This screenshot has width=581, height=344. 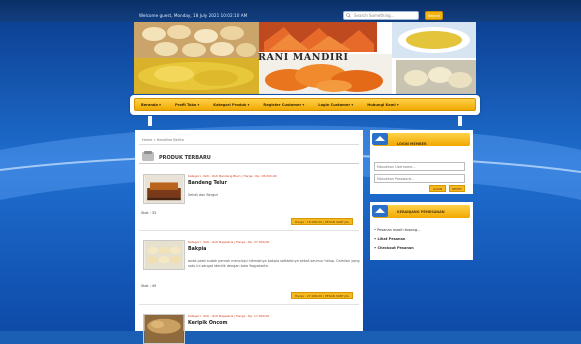 What do you see at coordinates (348, 15) in the screenshot?
I see `search-icon` at bounding box center [348, 15].